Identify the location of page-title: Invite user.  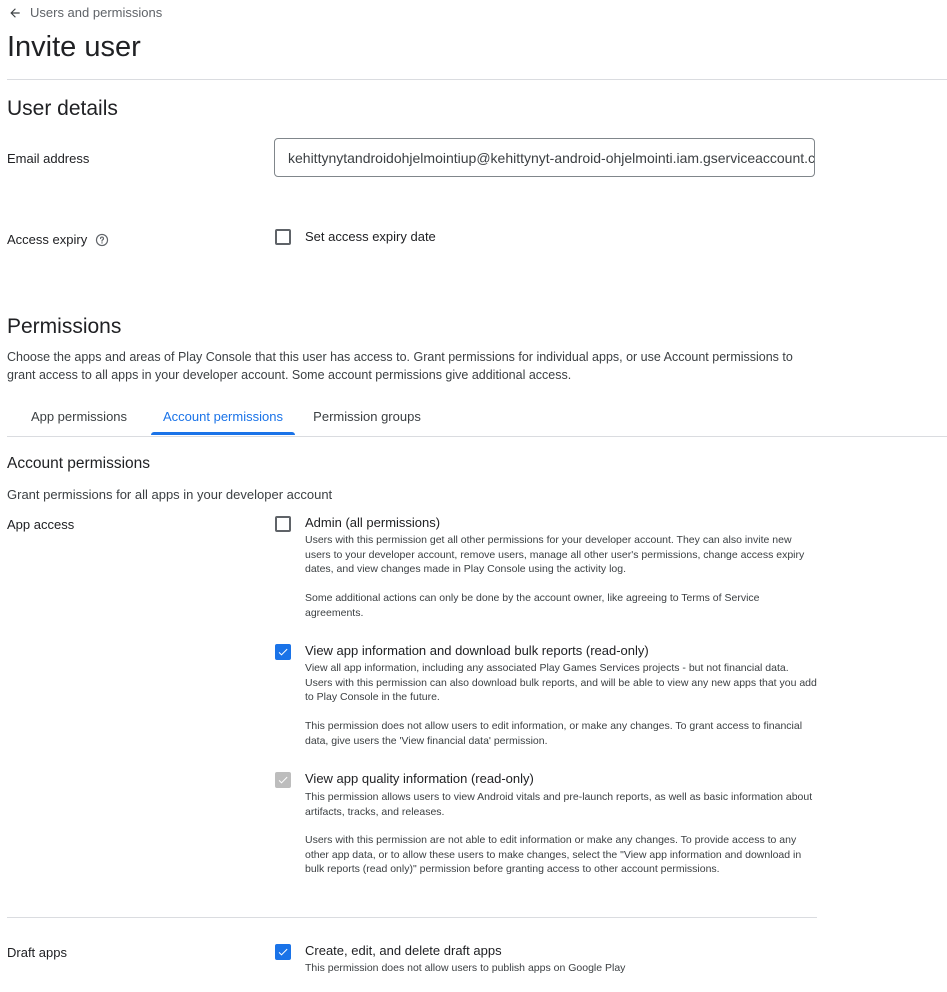
(74, 47).